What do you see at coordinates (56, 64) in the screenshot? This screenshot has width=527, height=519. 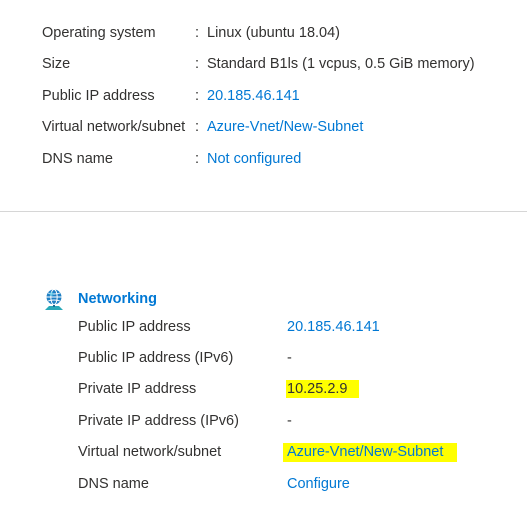 I see `size-label: Size` at bounding box center [56, 64].